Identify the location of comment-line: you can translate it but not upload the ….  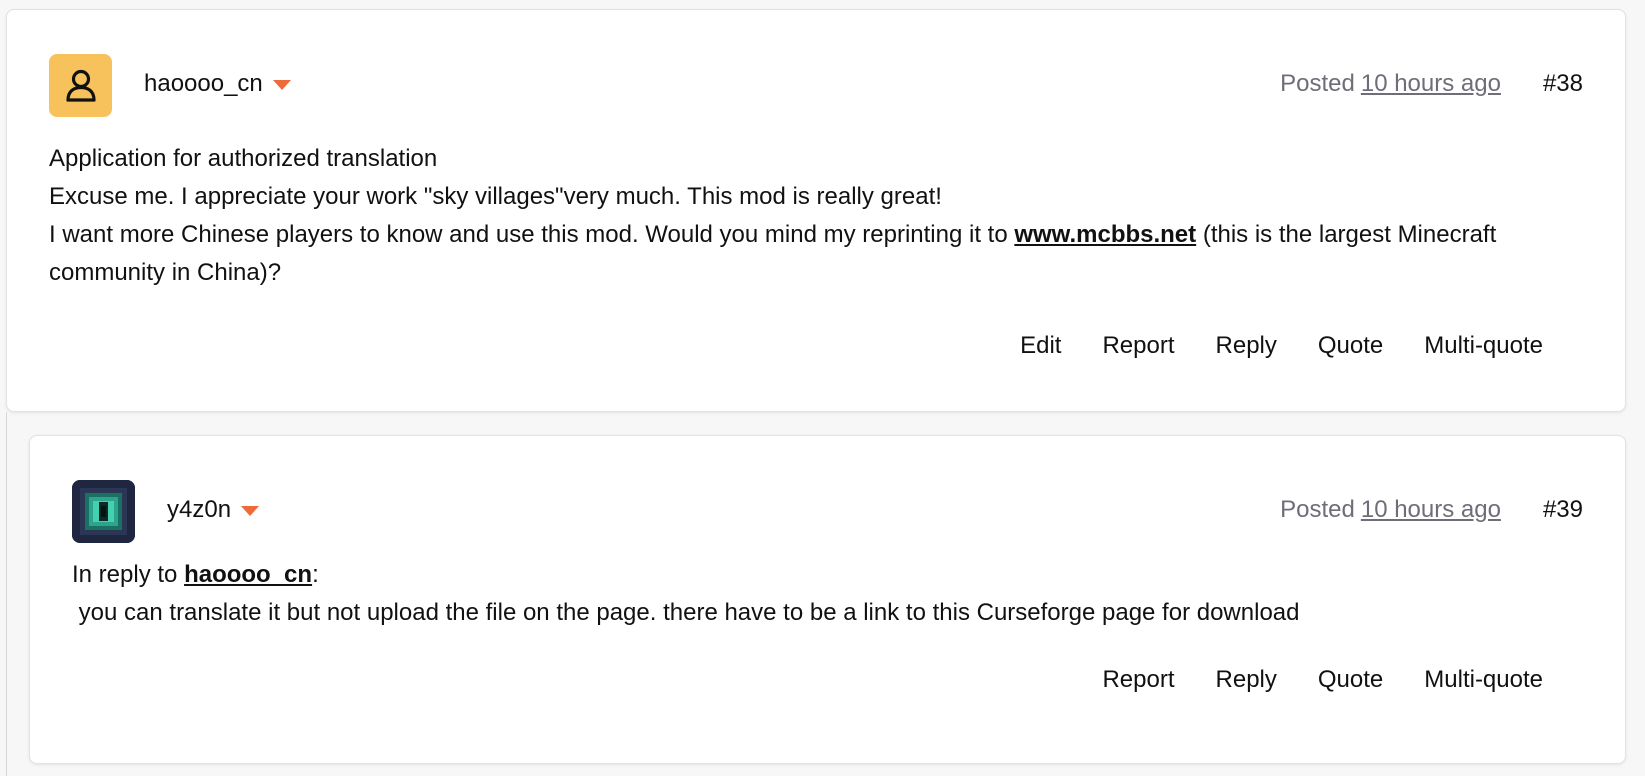
(686, 612).